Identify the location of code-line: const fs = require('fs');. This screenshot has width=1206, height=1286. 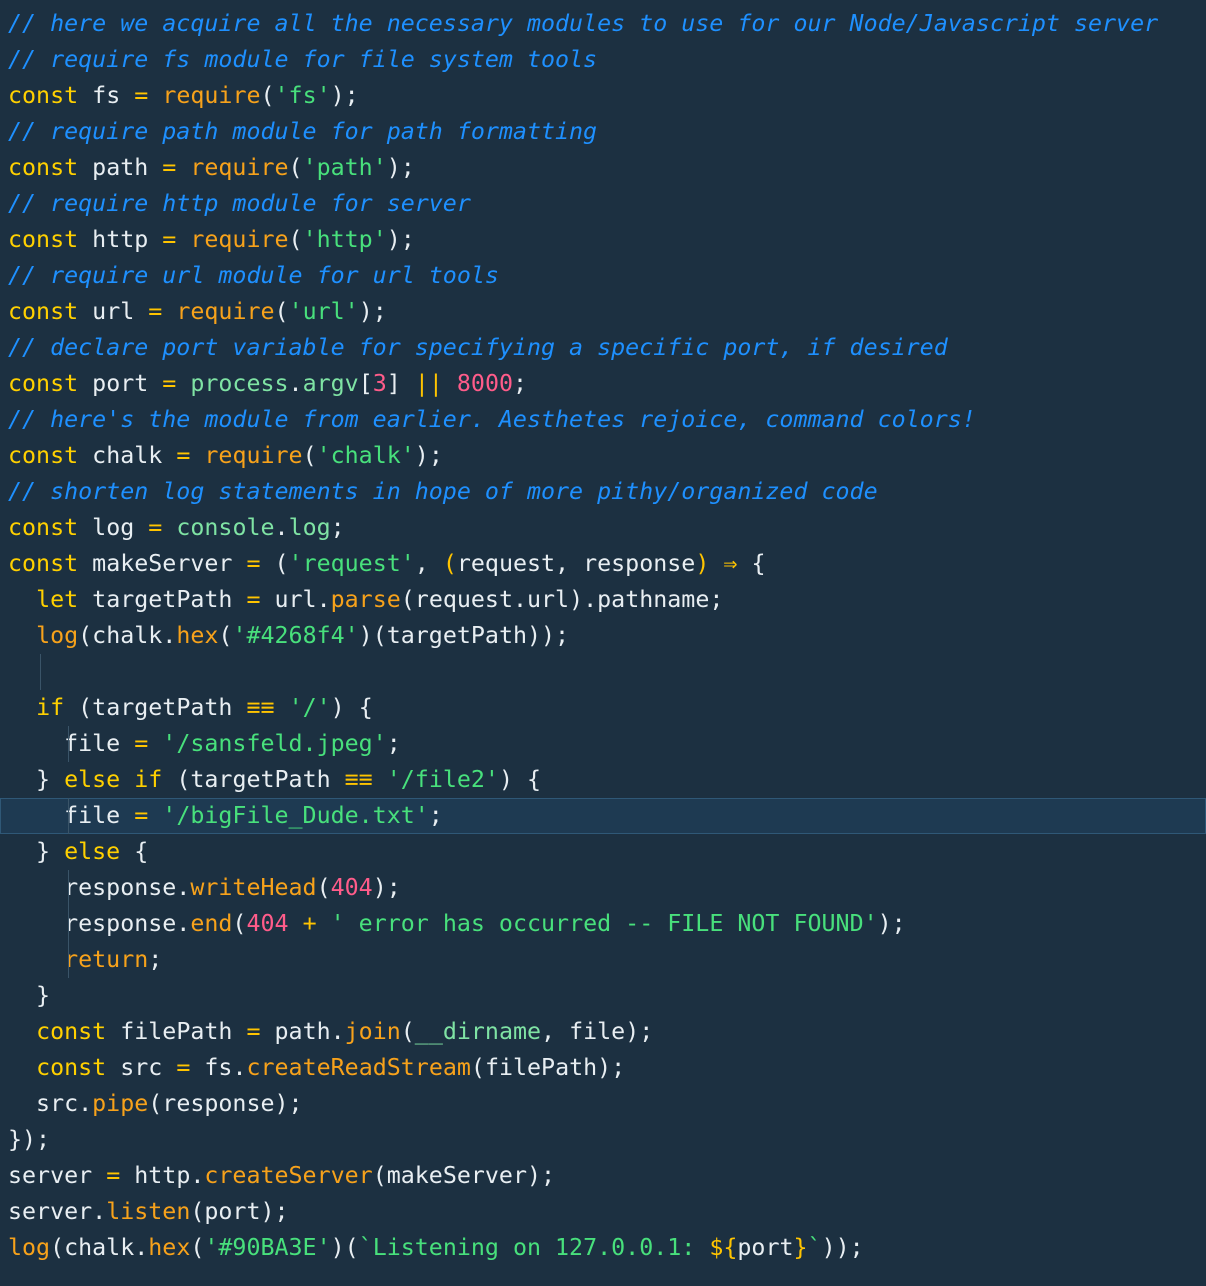
(603, 96).